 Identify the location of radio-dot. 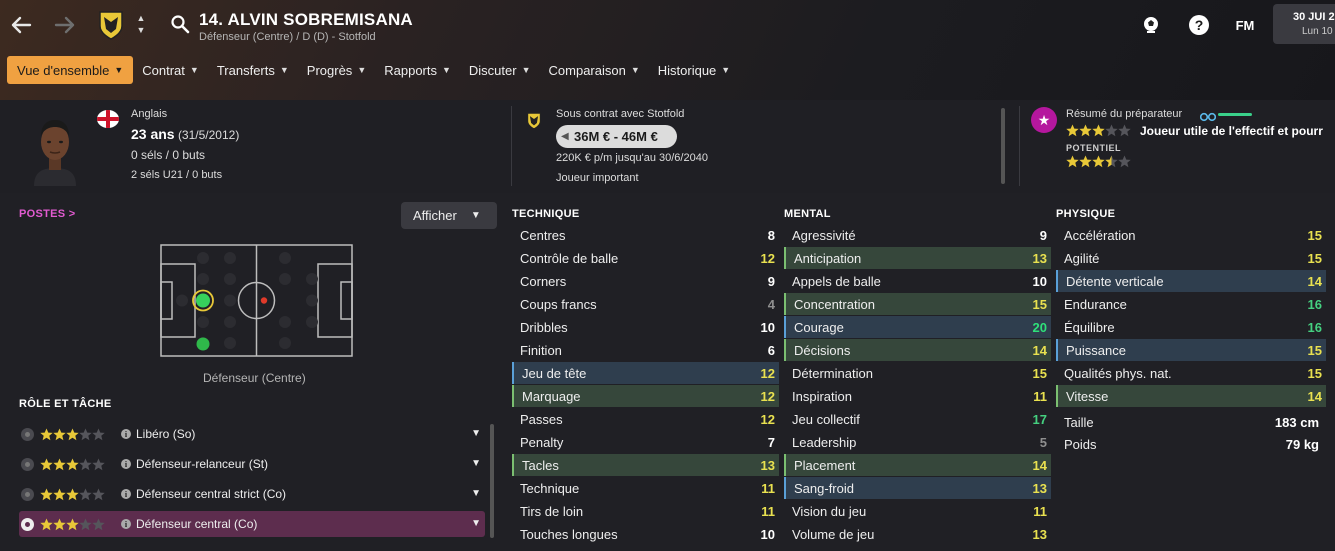
(27, 434).